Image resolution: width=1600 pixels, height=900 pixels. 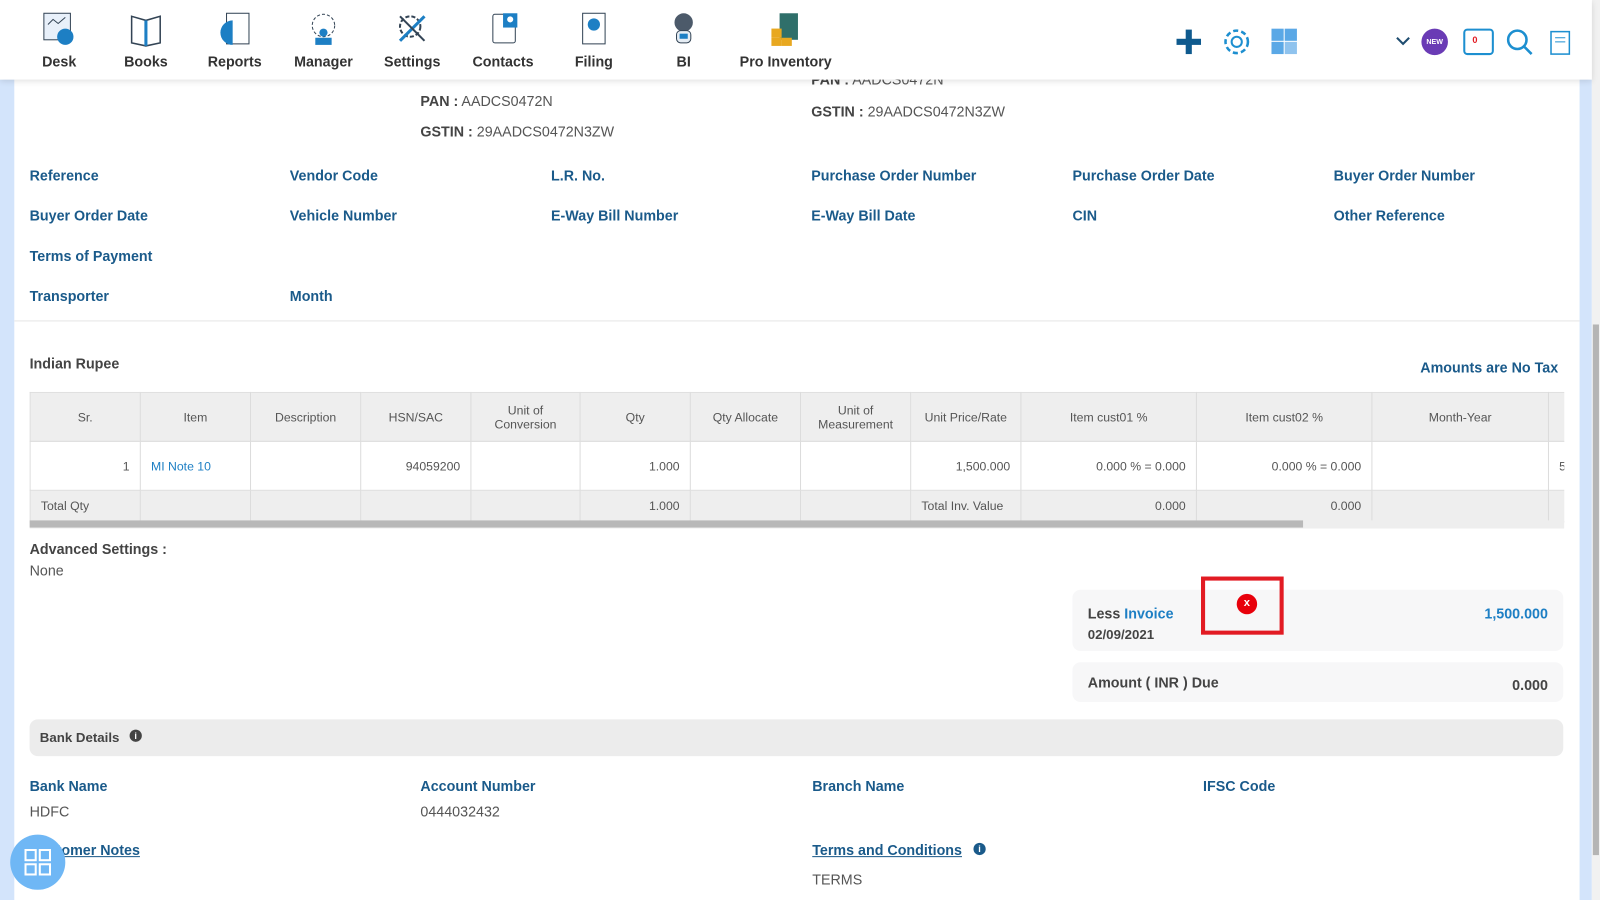 I want to click on search-icon, so click(x=1519, y=45).